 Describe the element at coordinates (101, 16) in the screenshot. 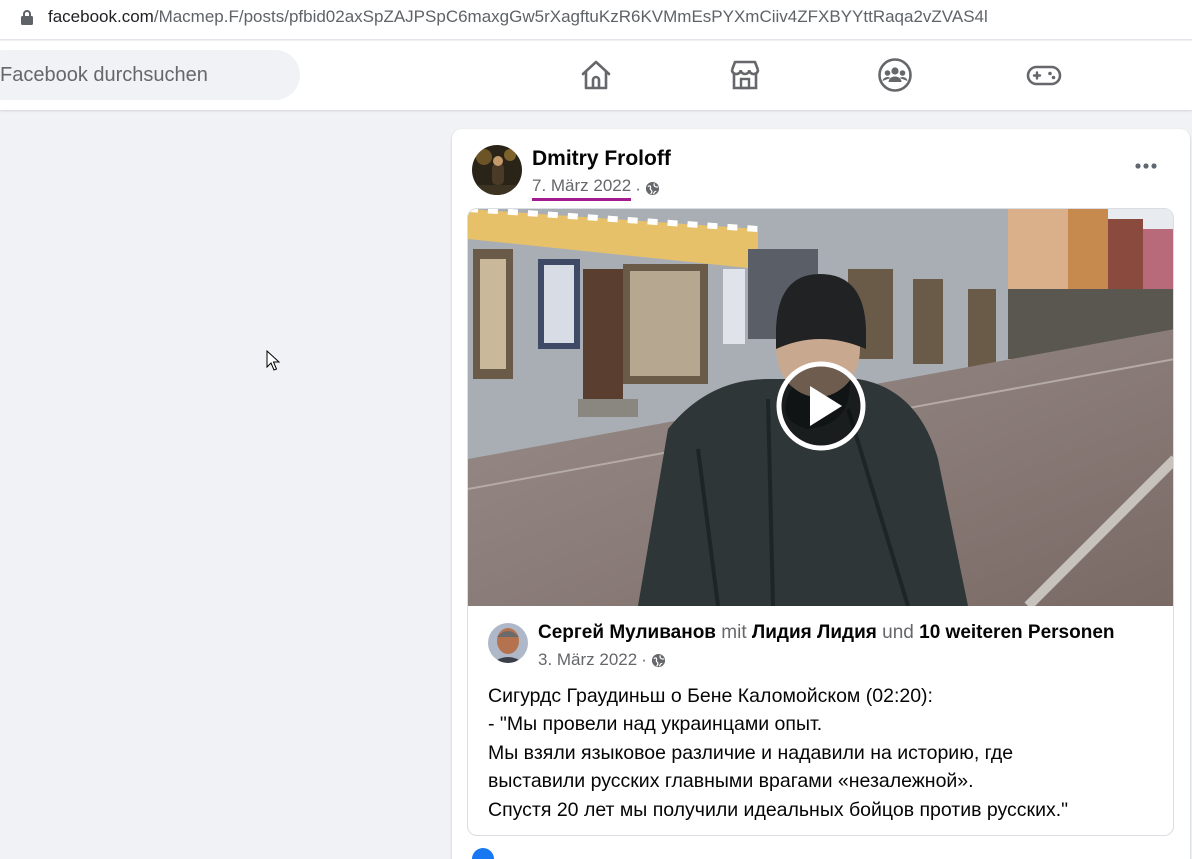

I see `url-domain: facebook.com` at that location.